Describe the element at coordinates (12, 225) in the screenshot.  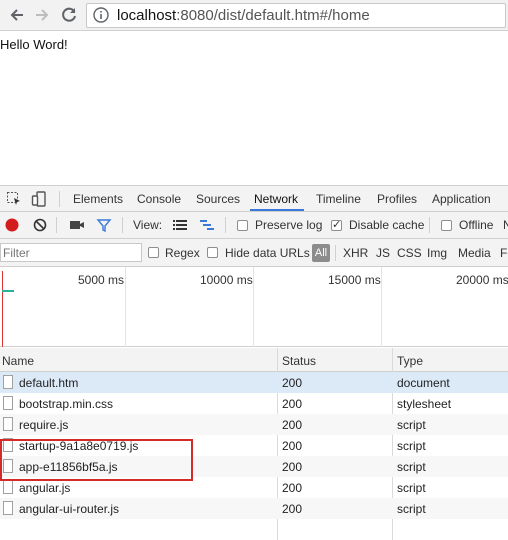
I see `record-icon` at that location.